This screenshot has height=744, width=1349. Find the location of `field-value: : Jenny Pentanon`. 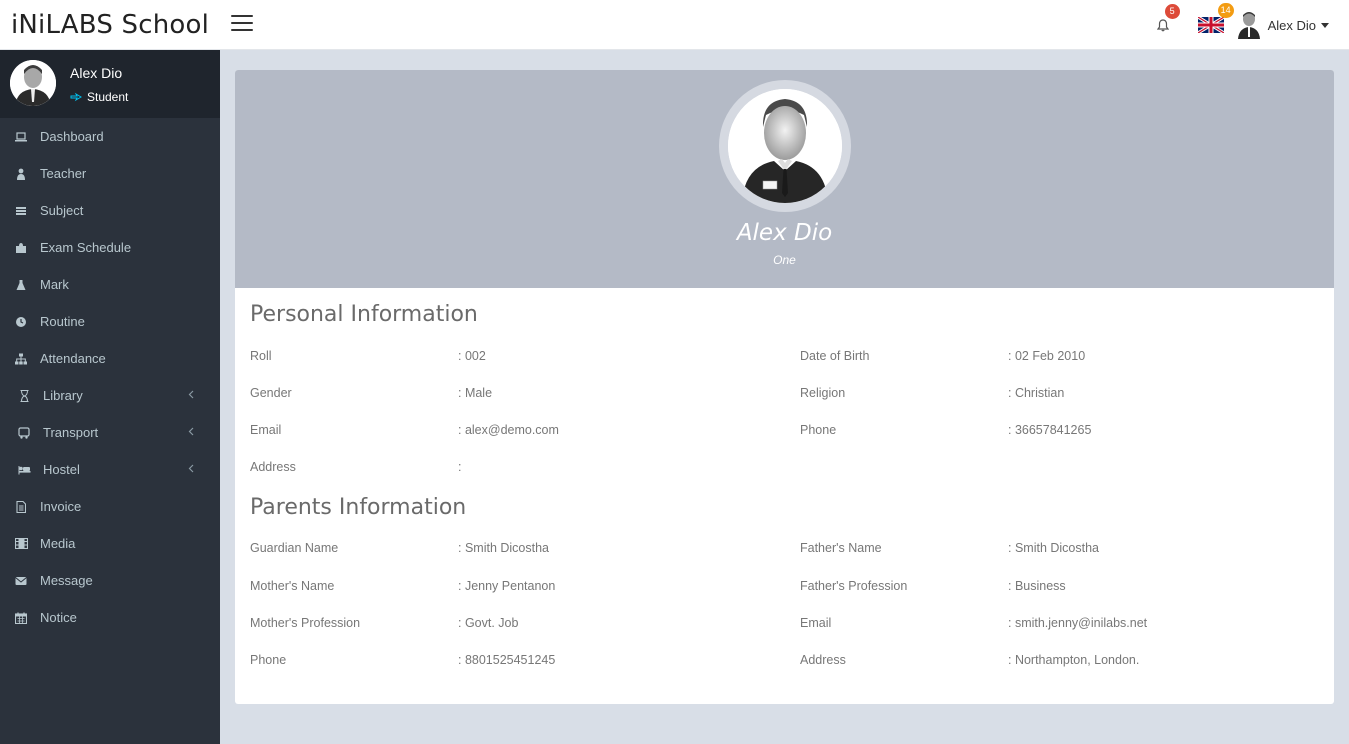

field-value: : Jenny Pentanon is located at coordinates (507, 586).